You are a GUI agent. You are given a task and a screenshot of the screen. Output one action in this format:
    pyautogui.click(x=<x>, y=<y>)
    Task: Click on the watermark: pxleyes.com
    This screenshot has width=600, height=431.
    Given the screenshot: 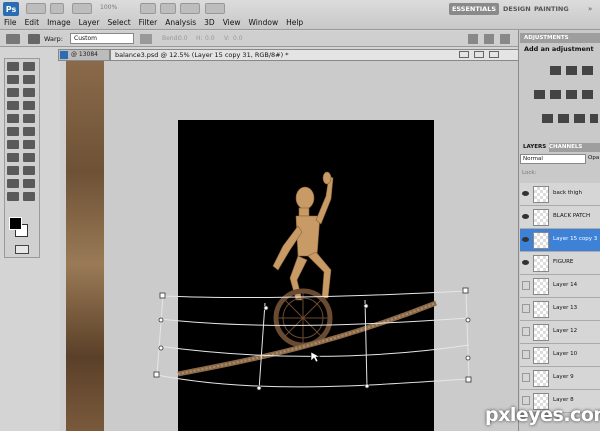 What is the action you would take?
    pyautogui.click(x=542, y=415)
    